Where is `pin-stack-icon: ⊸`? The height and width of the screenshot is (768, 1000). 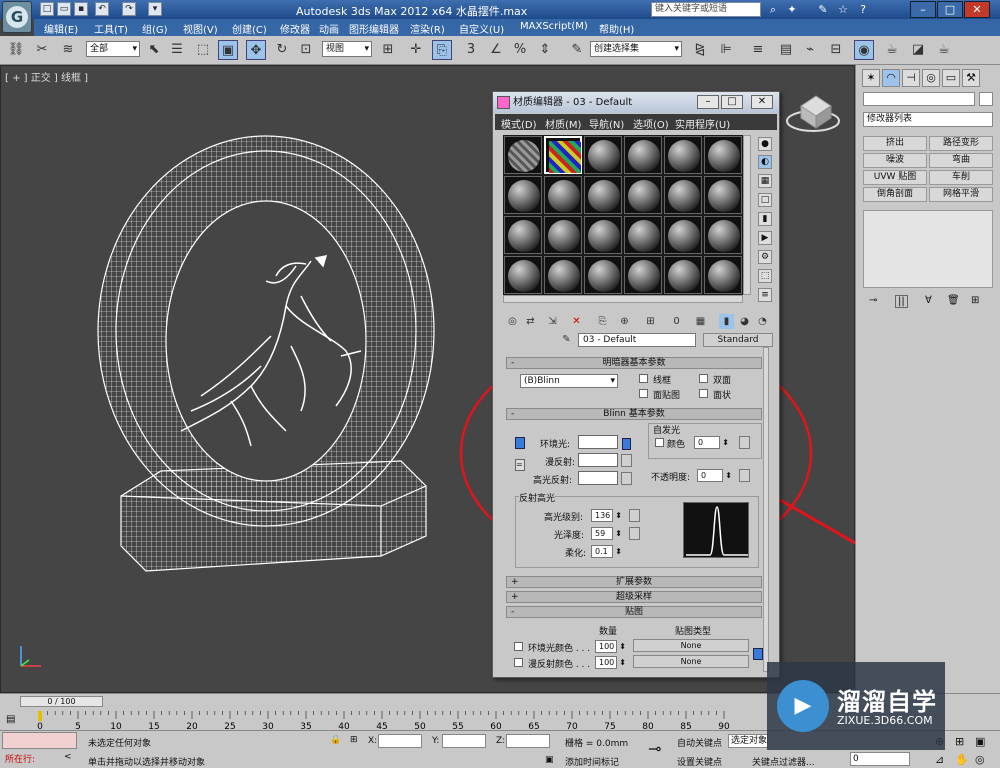
pin-stack-icon: ⊸ is located at coordinates (873, 300).